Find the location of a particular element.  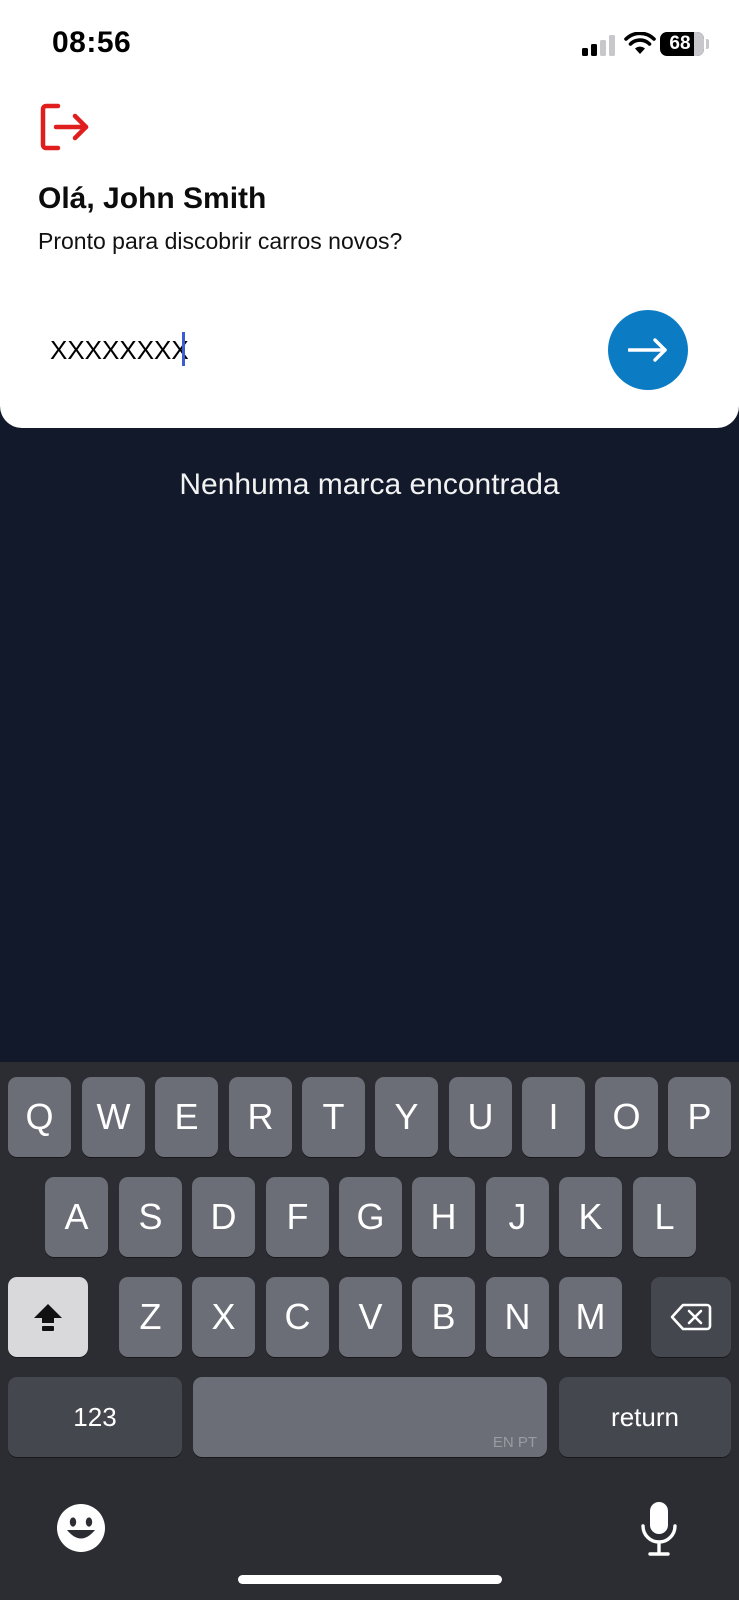

emoji-button is located at coordinates (81, 1528).